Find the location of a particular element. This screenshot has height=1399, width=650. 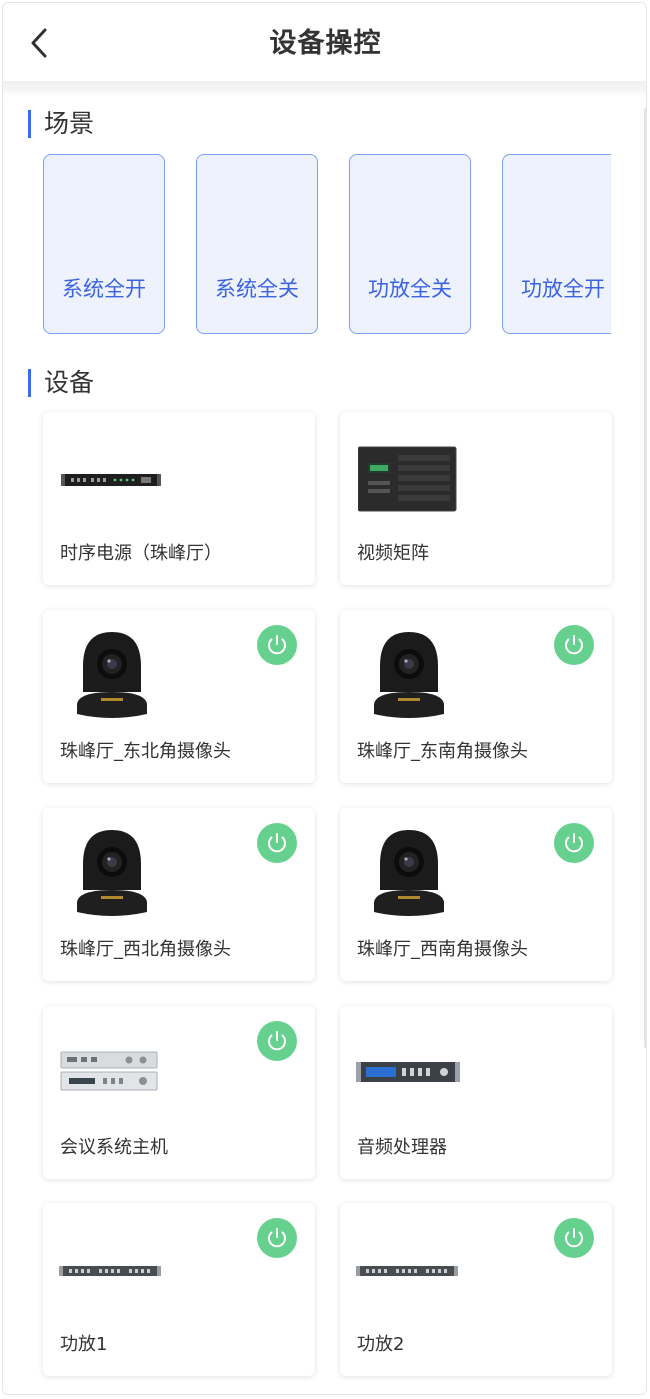

header: 设备操控 is located at coordinates (324, 43).